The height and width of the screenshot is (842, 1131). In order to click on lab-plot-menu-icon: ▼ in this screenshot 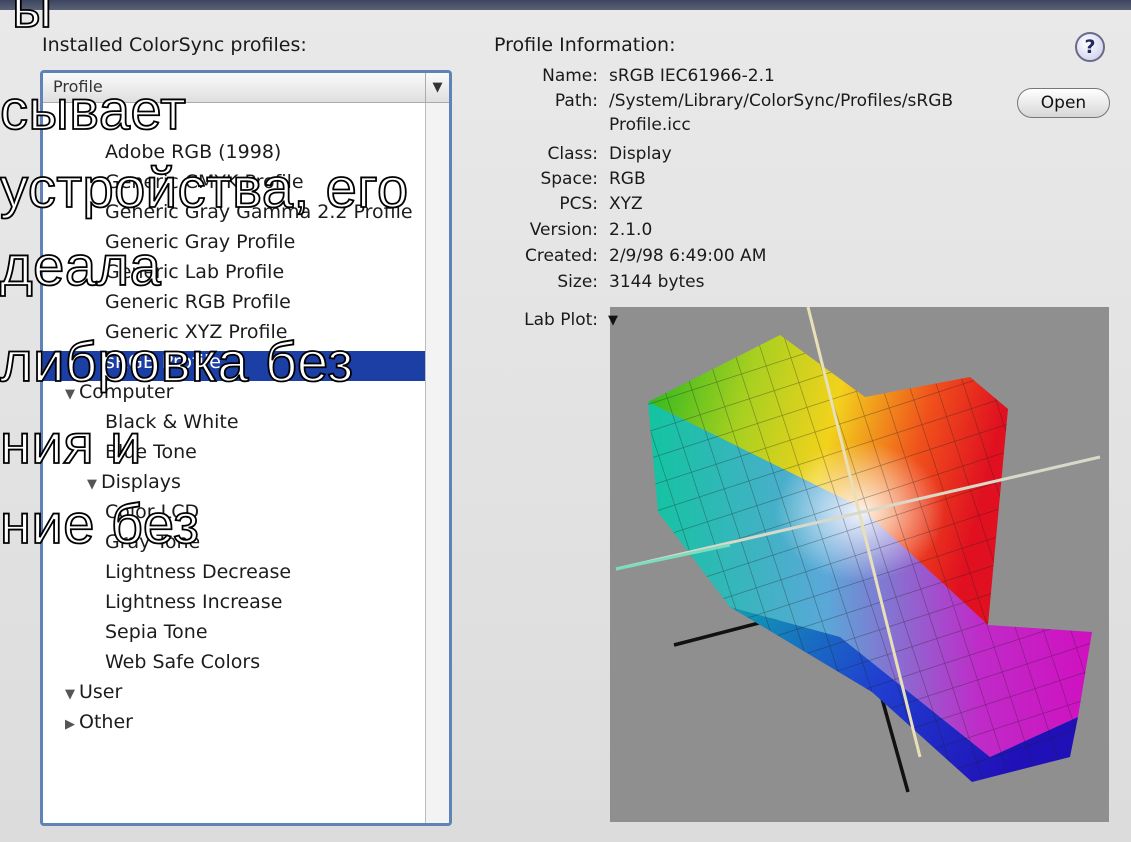, I will do `click(613, 320)`.